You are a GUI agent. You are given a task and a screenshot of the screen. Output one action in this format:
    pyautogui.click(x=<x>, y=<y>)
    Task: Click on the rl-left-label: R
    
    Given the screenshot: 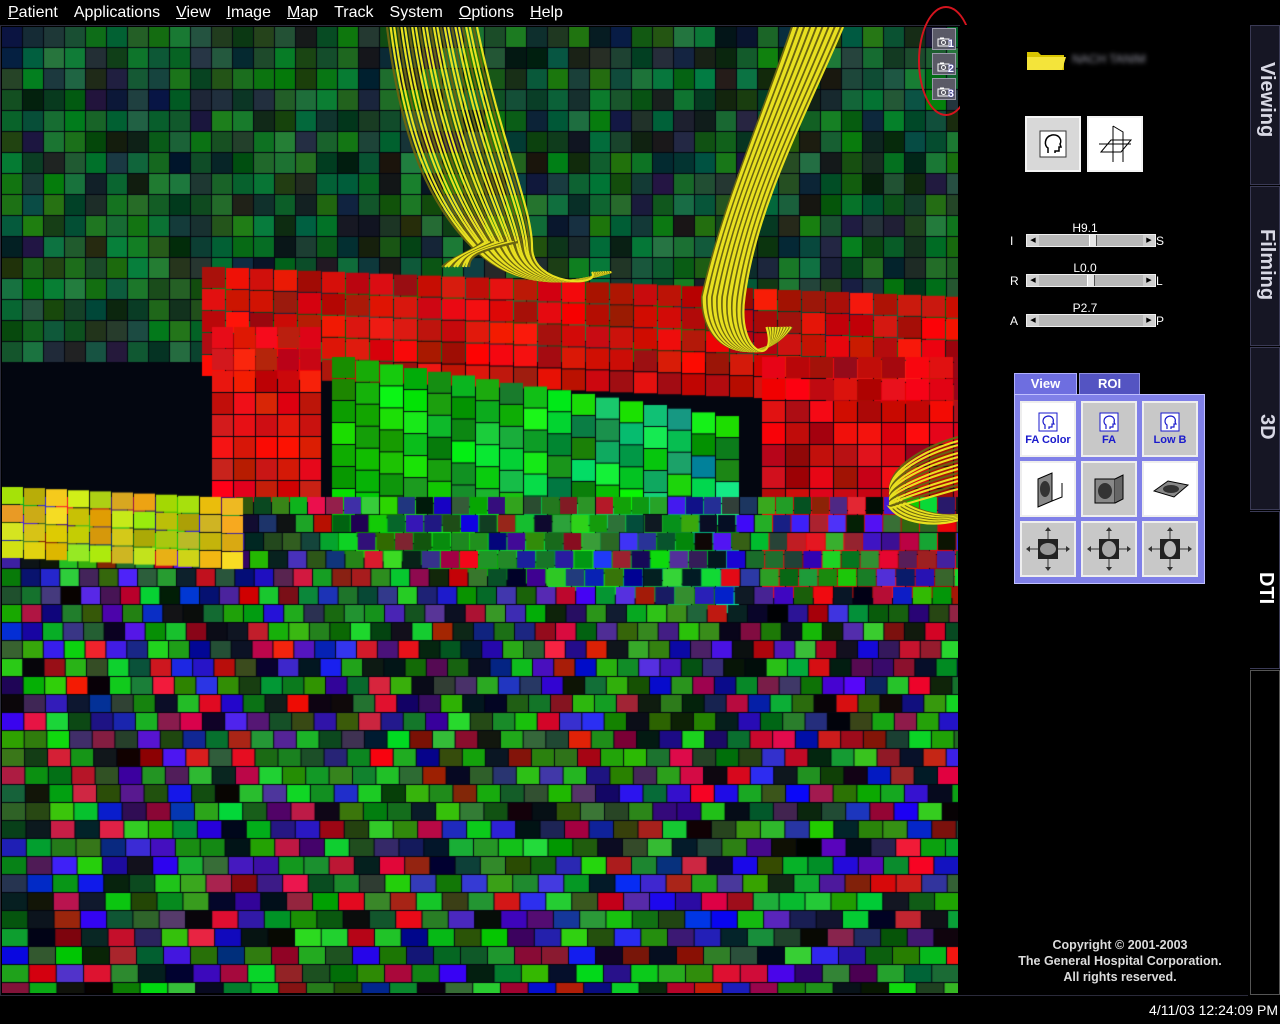 What is the action you would take?
    pyautogui.click(x=1014, y=281)
    